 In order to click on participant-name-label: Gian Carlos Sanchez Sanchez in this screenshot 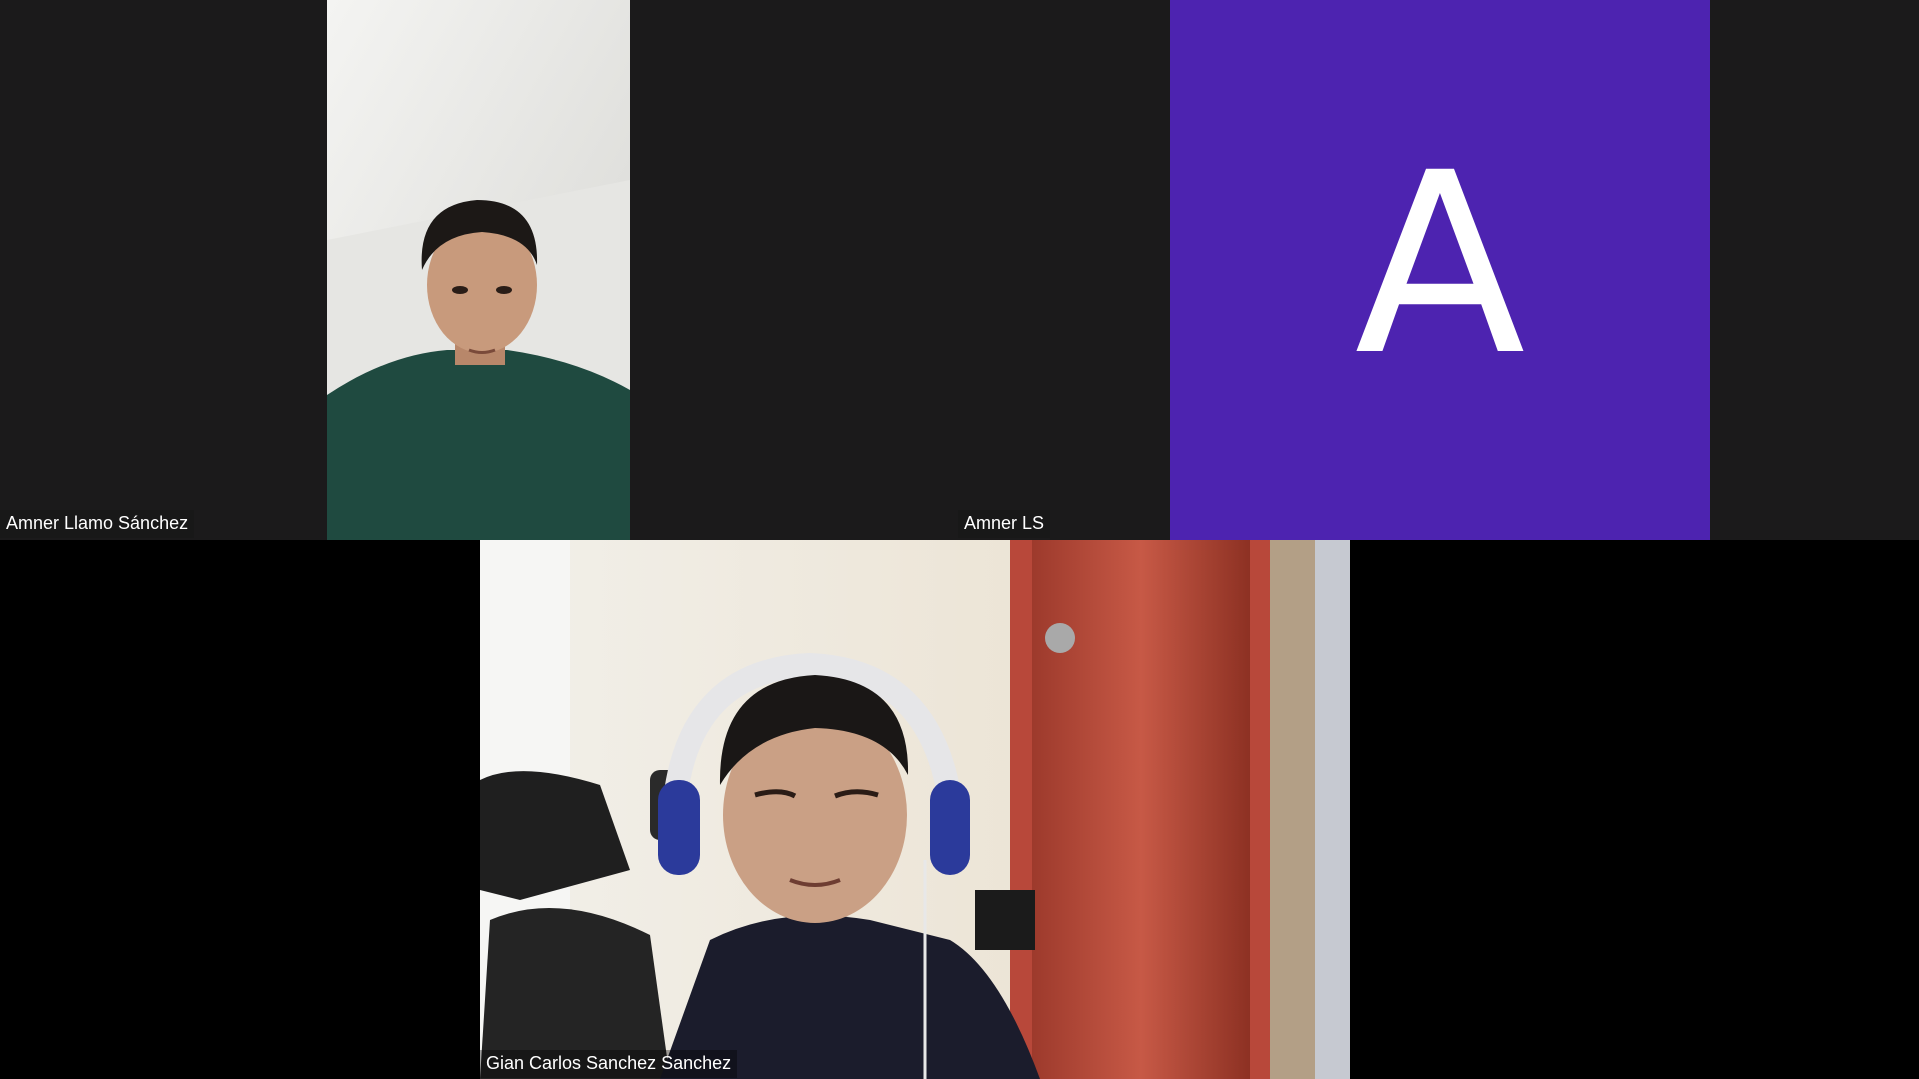, I will do `click(609, 1064)`.